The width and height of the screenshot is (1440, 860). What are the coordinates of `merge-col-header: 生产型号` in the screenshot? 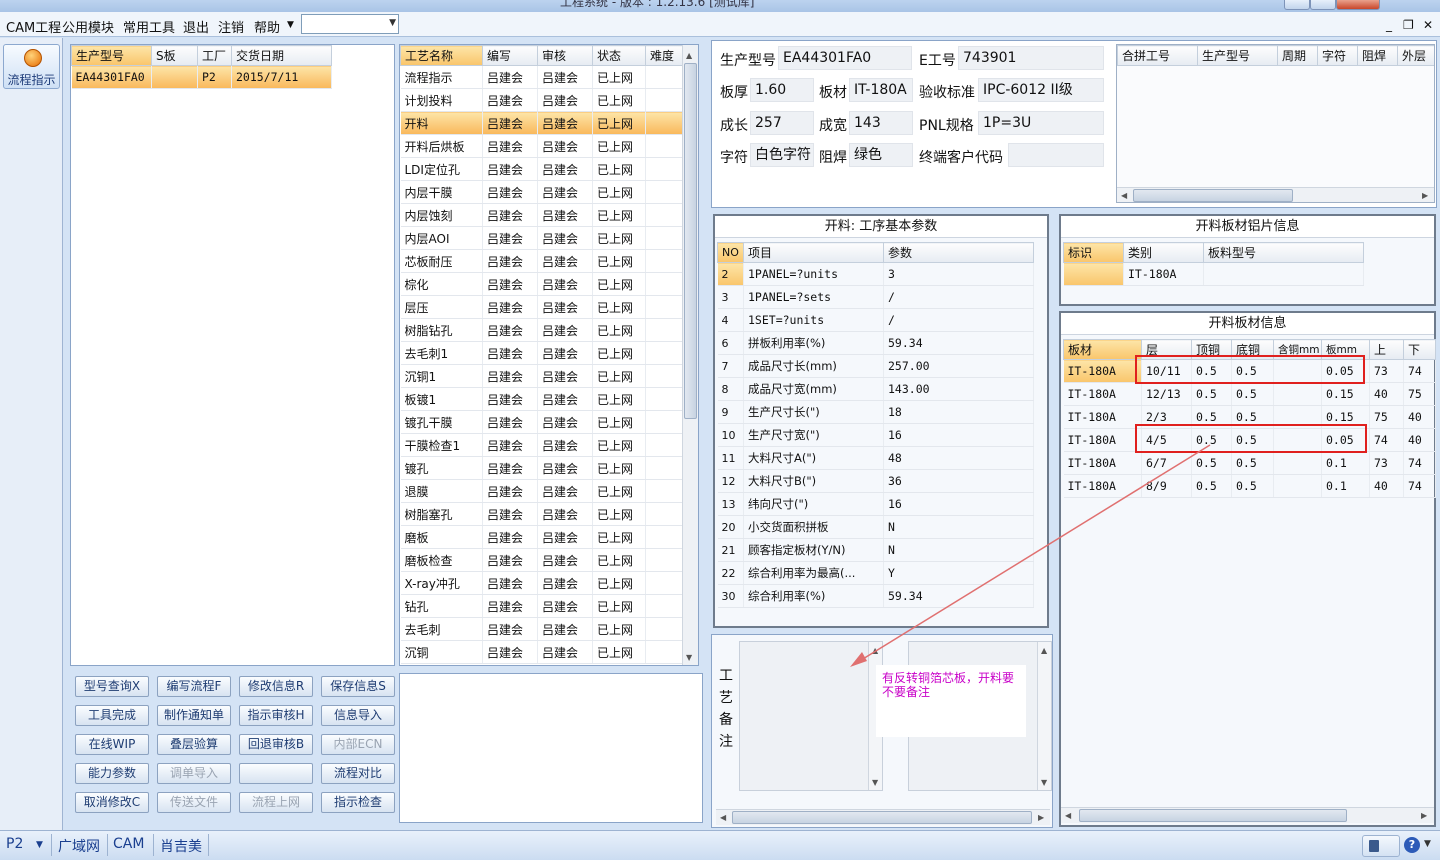 It's located at (1237, 55).